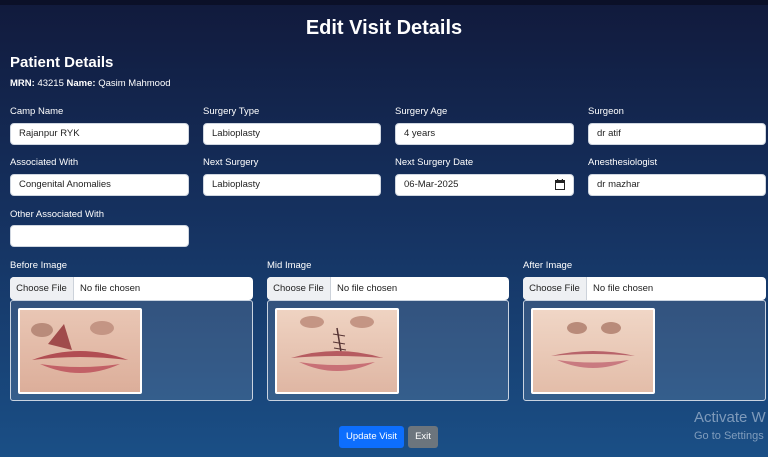 This screenshot has width=768, height=457. I want to click on mid-photo, so click(337, 351).